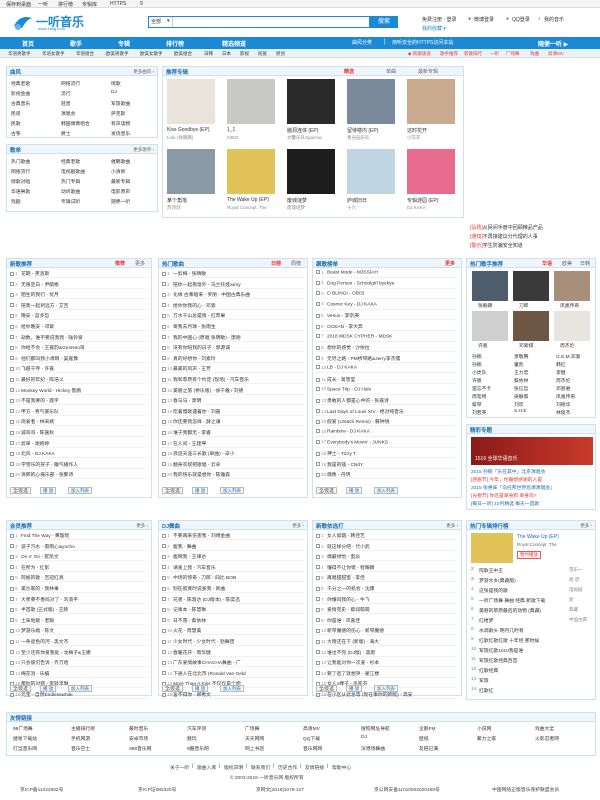 The width and height of the screenshot is (600, 800). Describe the element at coordinates (348, 600) in the screenshot. I see `song-title: 你懂吗我的心 - 牛飞` at that location.